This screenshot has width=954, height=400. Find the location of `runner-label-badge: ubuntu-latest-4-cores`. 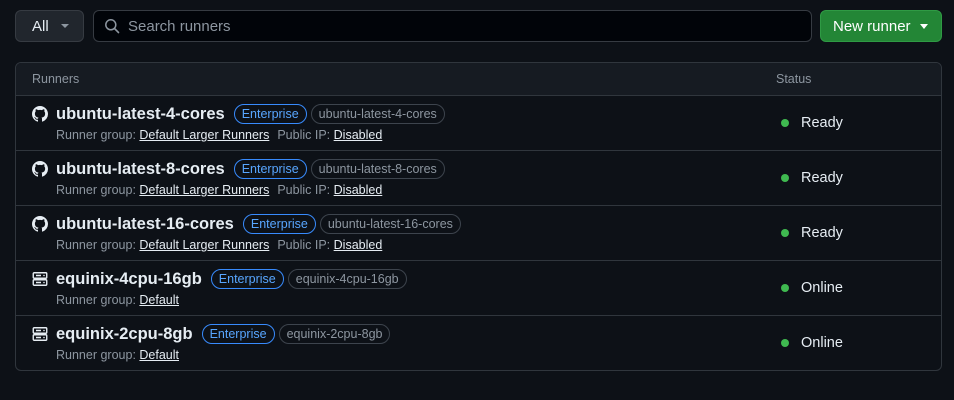

runner-label-badge: ubuntu-latest-4-cores is located at coordinates (377, 114).